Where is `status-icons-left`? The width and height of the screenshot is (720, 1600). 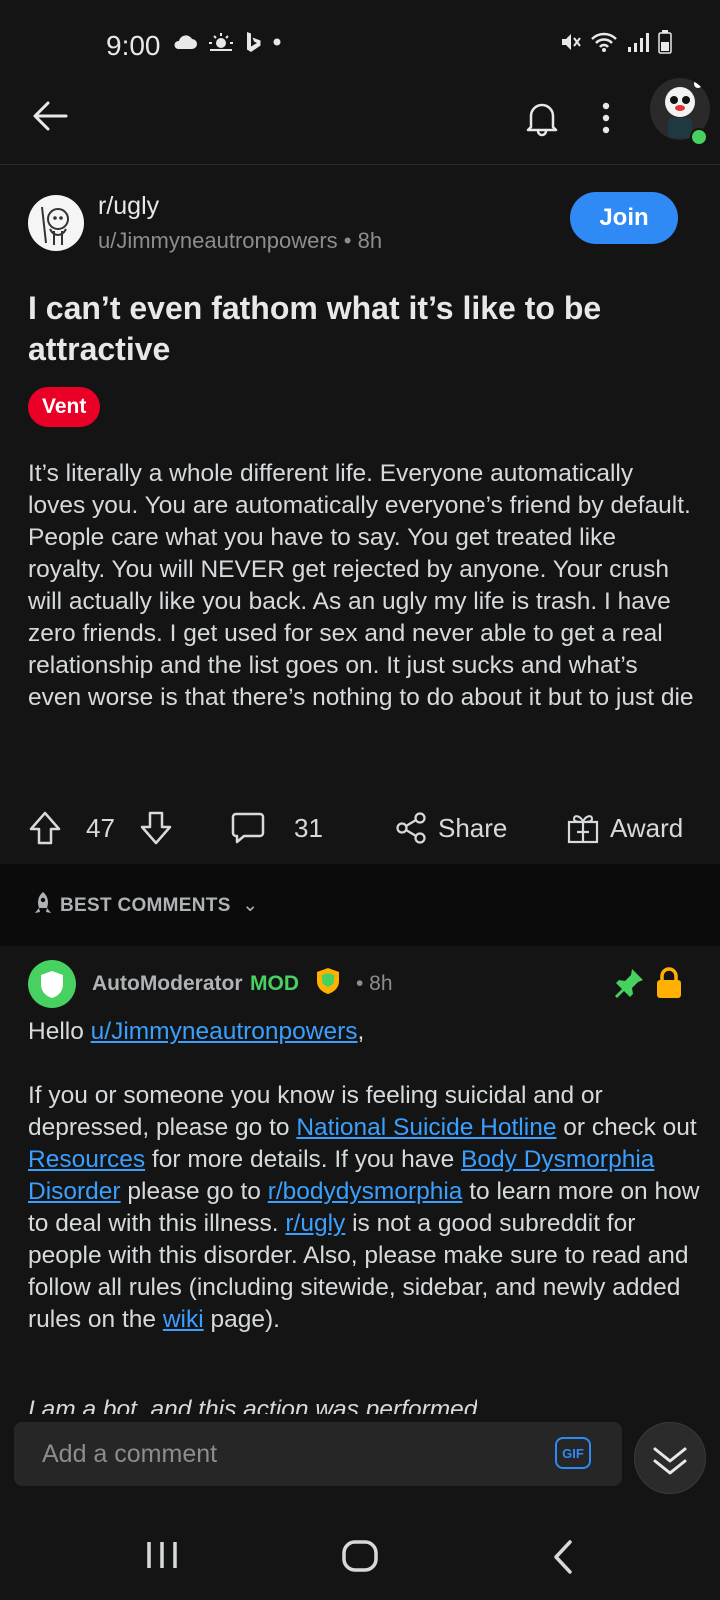 status-icons-left is located at coordinates (227, 42).